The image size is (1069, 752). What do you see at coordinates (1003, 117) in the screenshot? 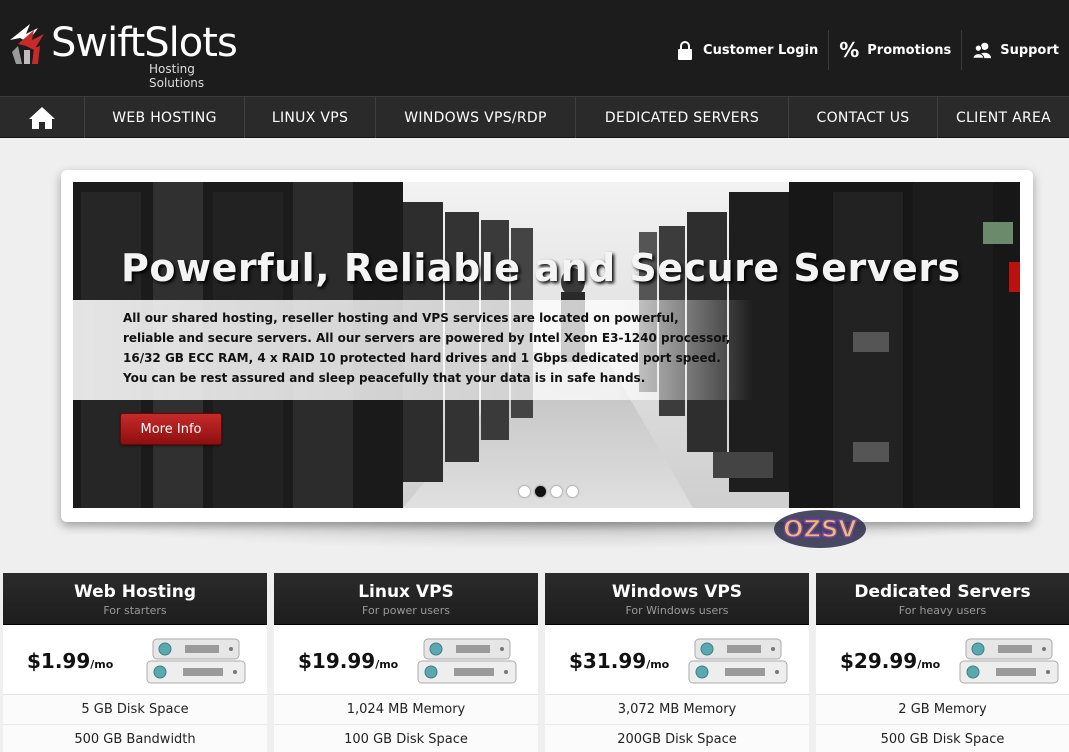
I see `nav-client-area: CLIENT AREA` at bounding box center [1003, 117].